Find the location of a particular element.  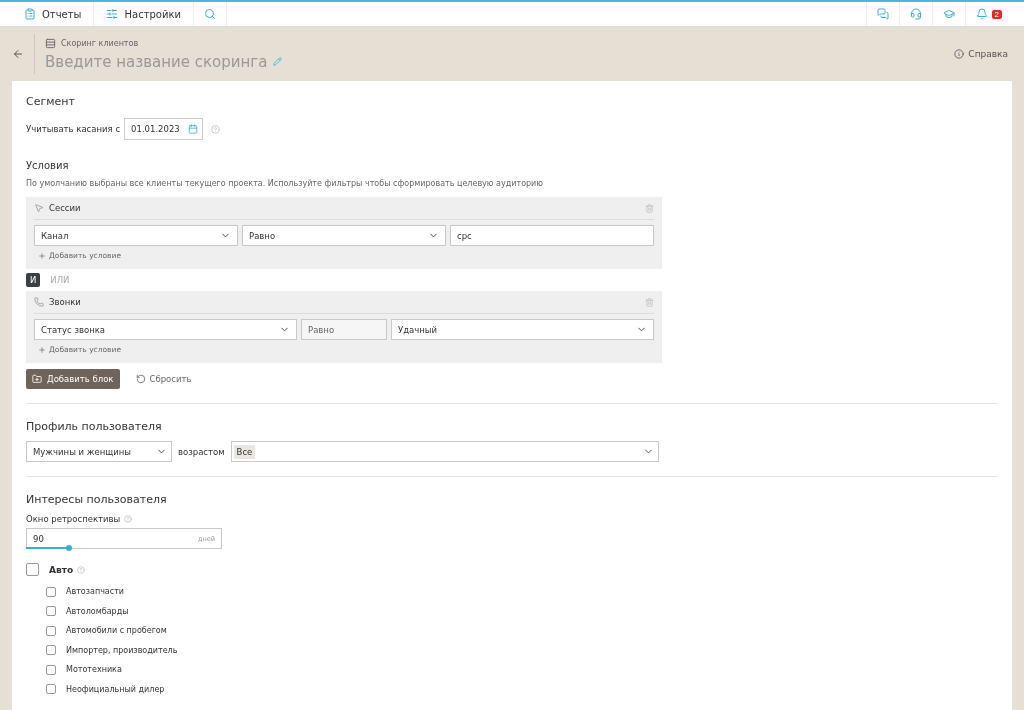

select-field: Удачный is located at coordinates (522, 329).